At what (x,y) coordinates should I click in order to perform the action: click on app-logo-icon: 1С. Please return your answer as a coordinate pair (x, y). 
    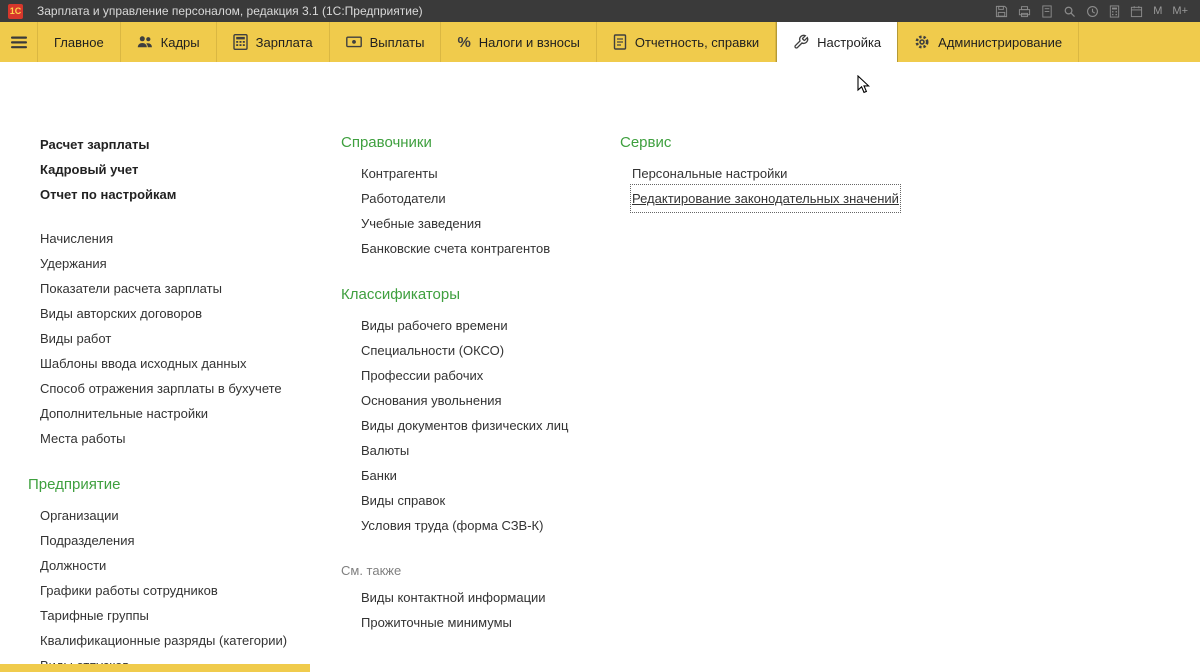
    Looking at the image, I should click on (15, 11).